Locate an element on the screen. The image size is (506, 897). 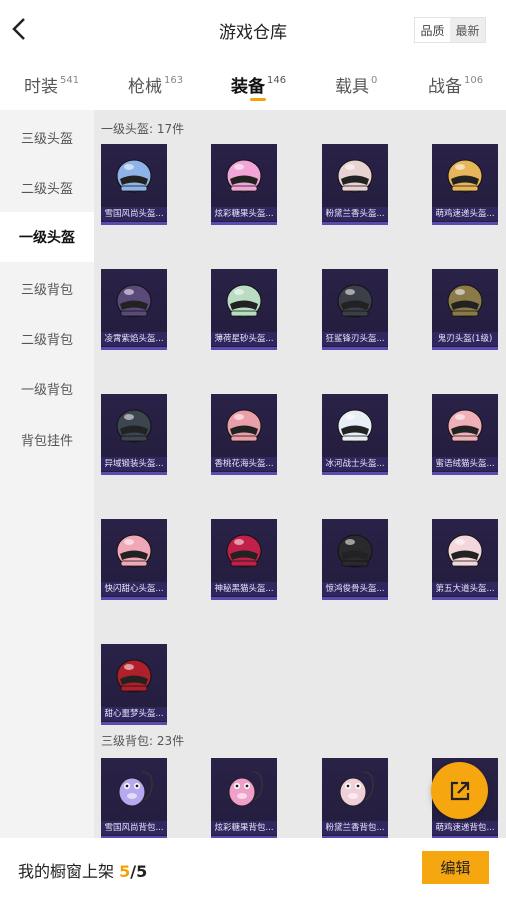
external-link-icon is located at coordinates (459, 790).